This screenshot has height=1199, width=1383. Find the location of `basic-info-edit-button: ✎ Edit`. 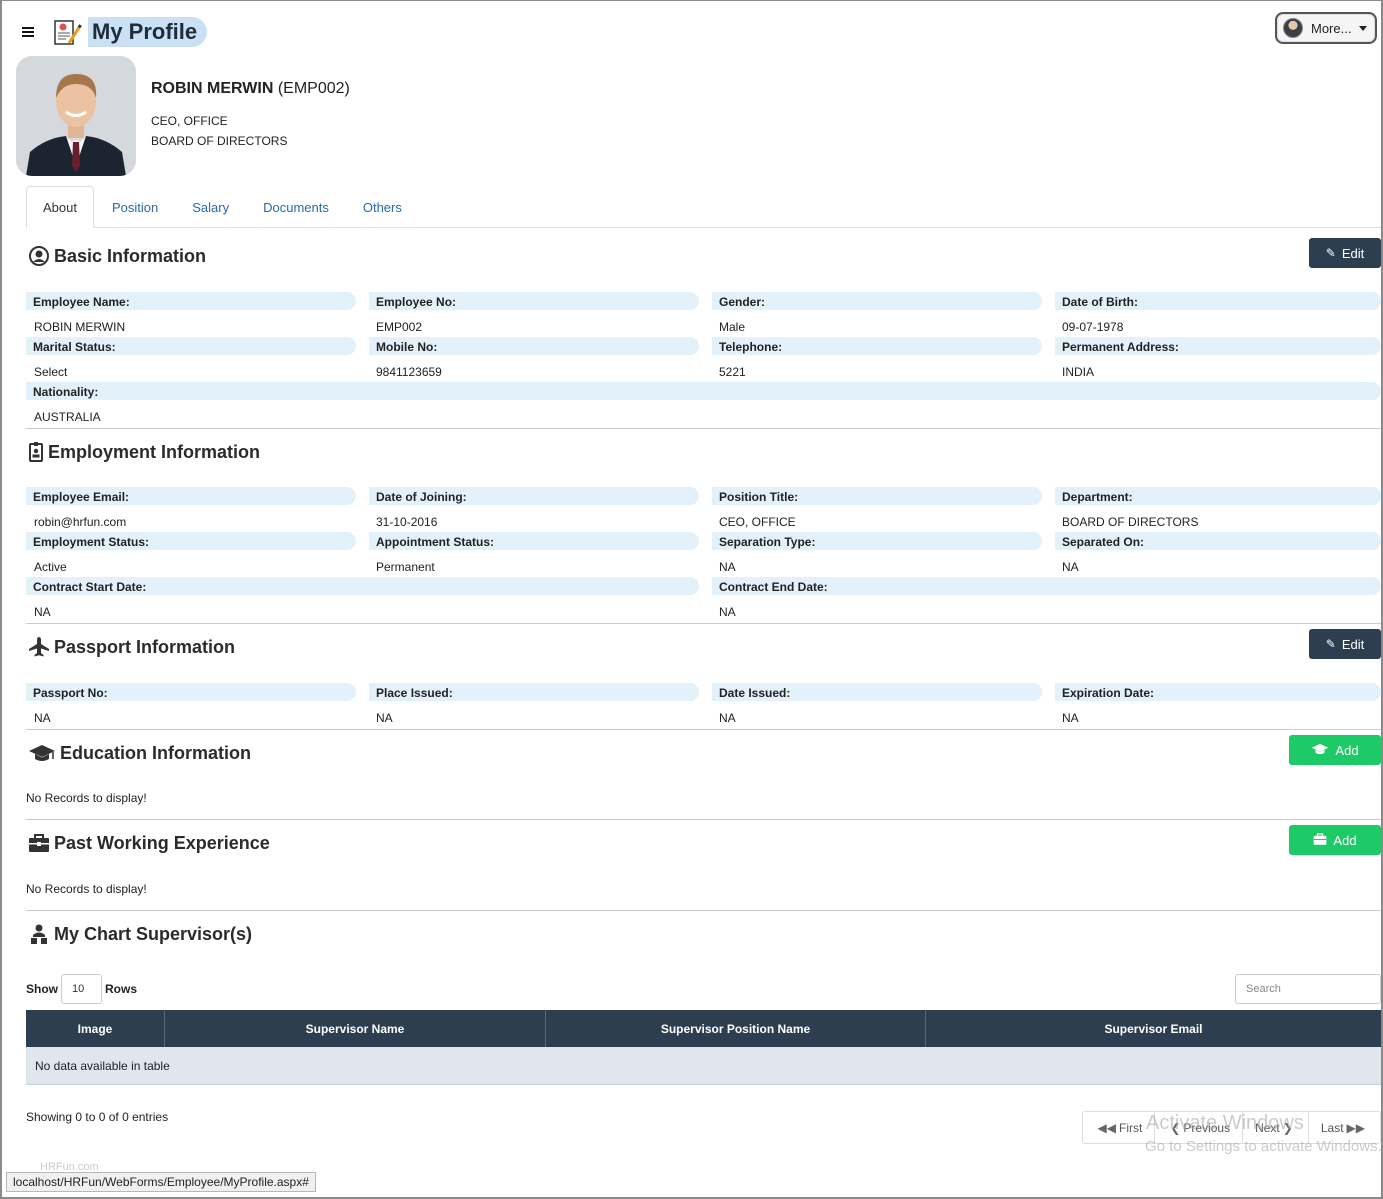

basic-info-edit-button: ✎ Edit is located at coordinates (1345, 253).